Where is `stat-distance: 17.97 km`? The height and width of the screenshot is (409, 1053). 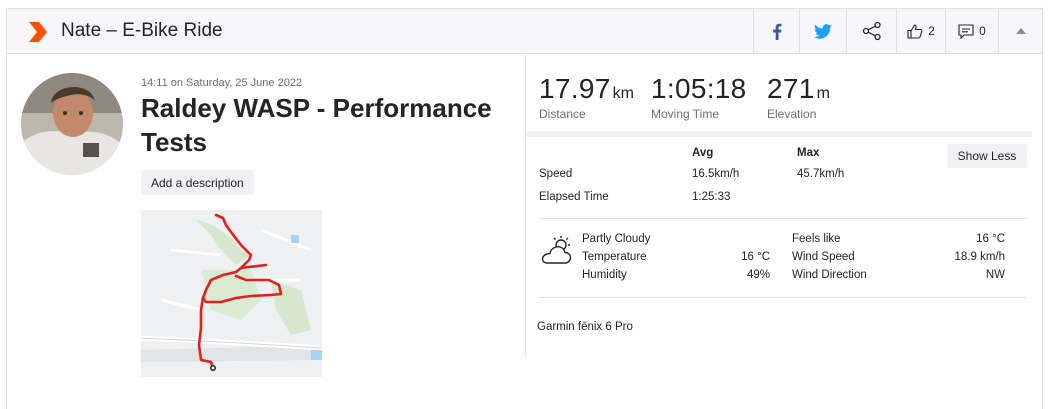 stat-distance: 17.97 km is located at coordinates (586, 89).